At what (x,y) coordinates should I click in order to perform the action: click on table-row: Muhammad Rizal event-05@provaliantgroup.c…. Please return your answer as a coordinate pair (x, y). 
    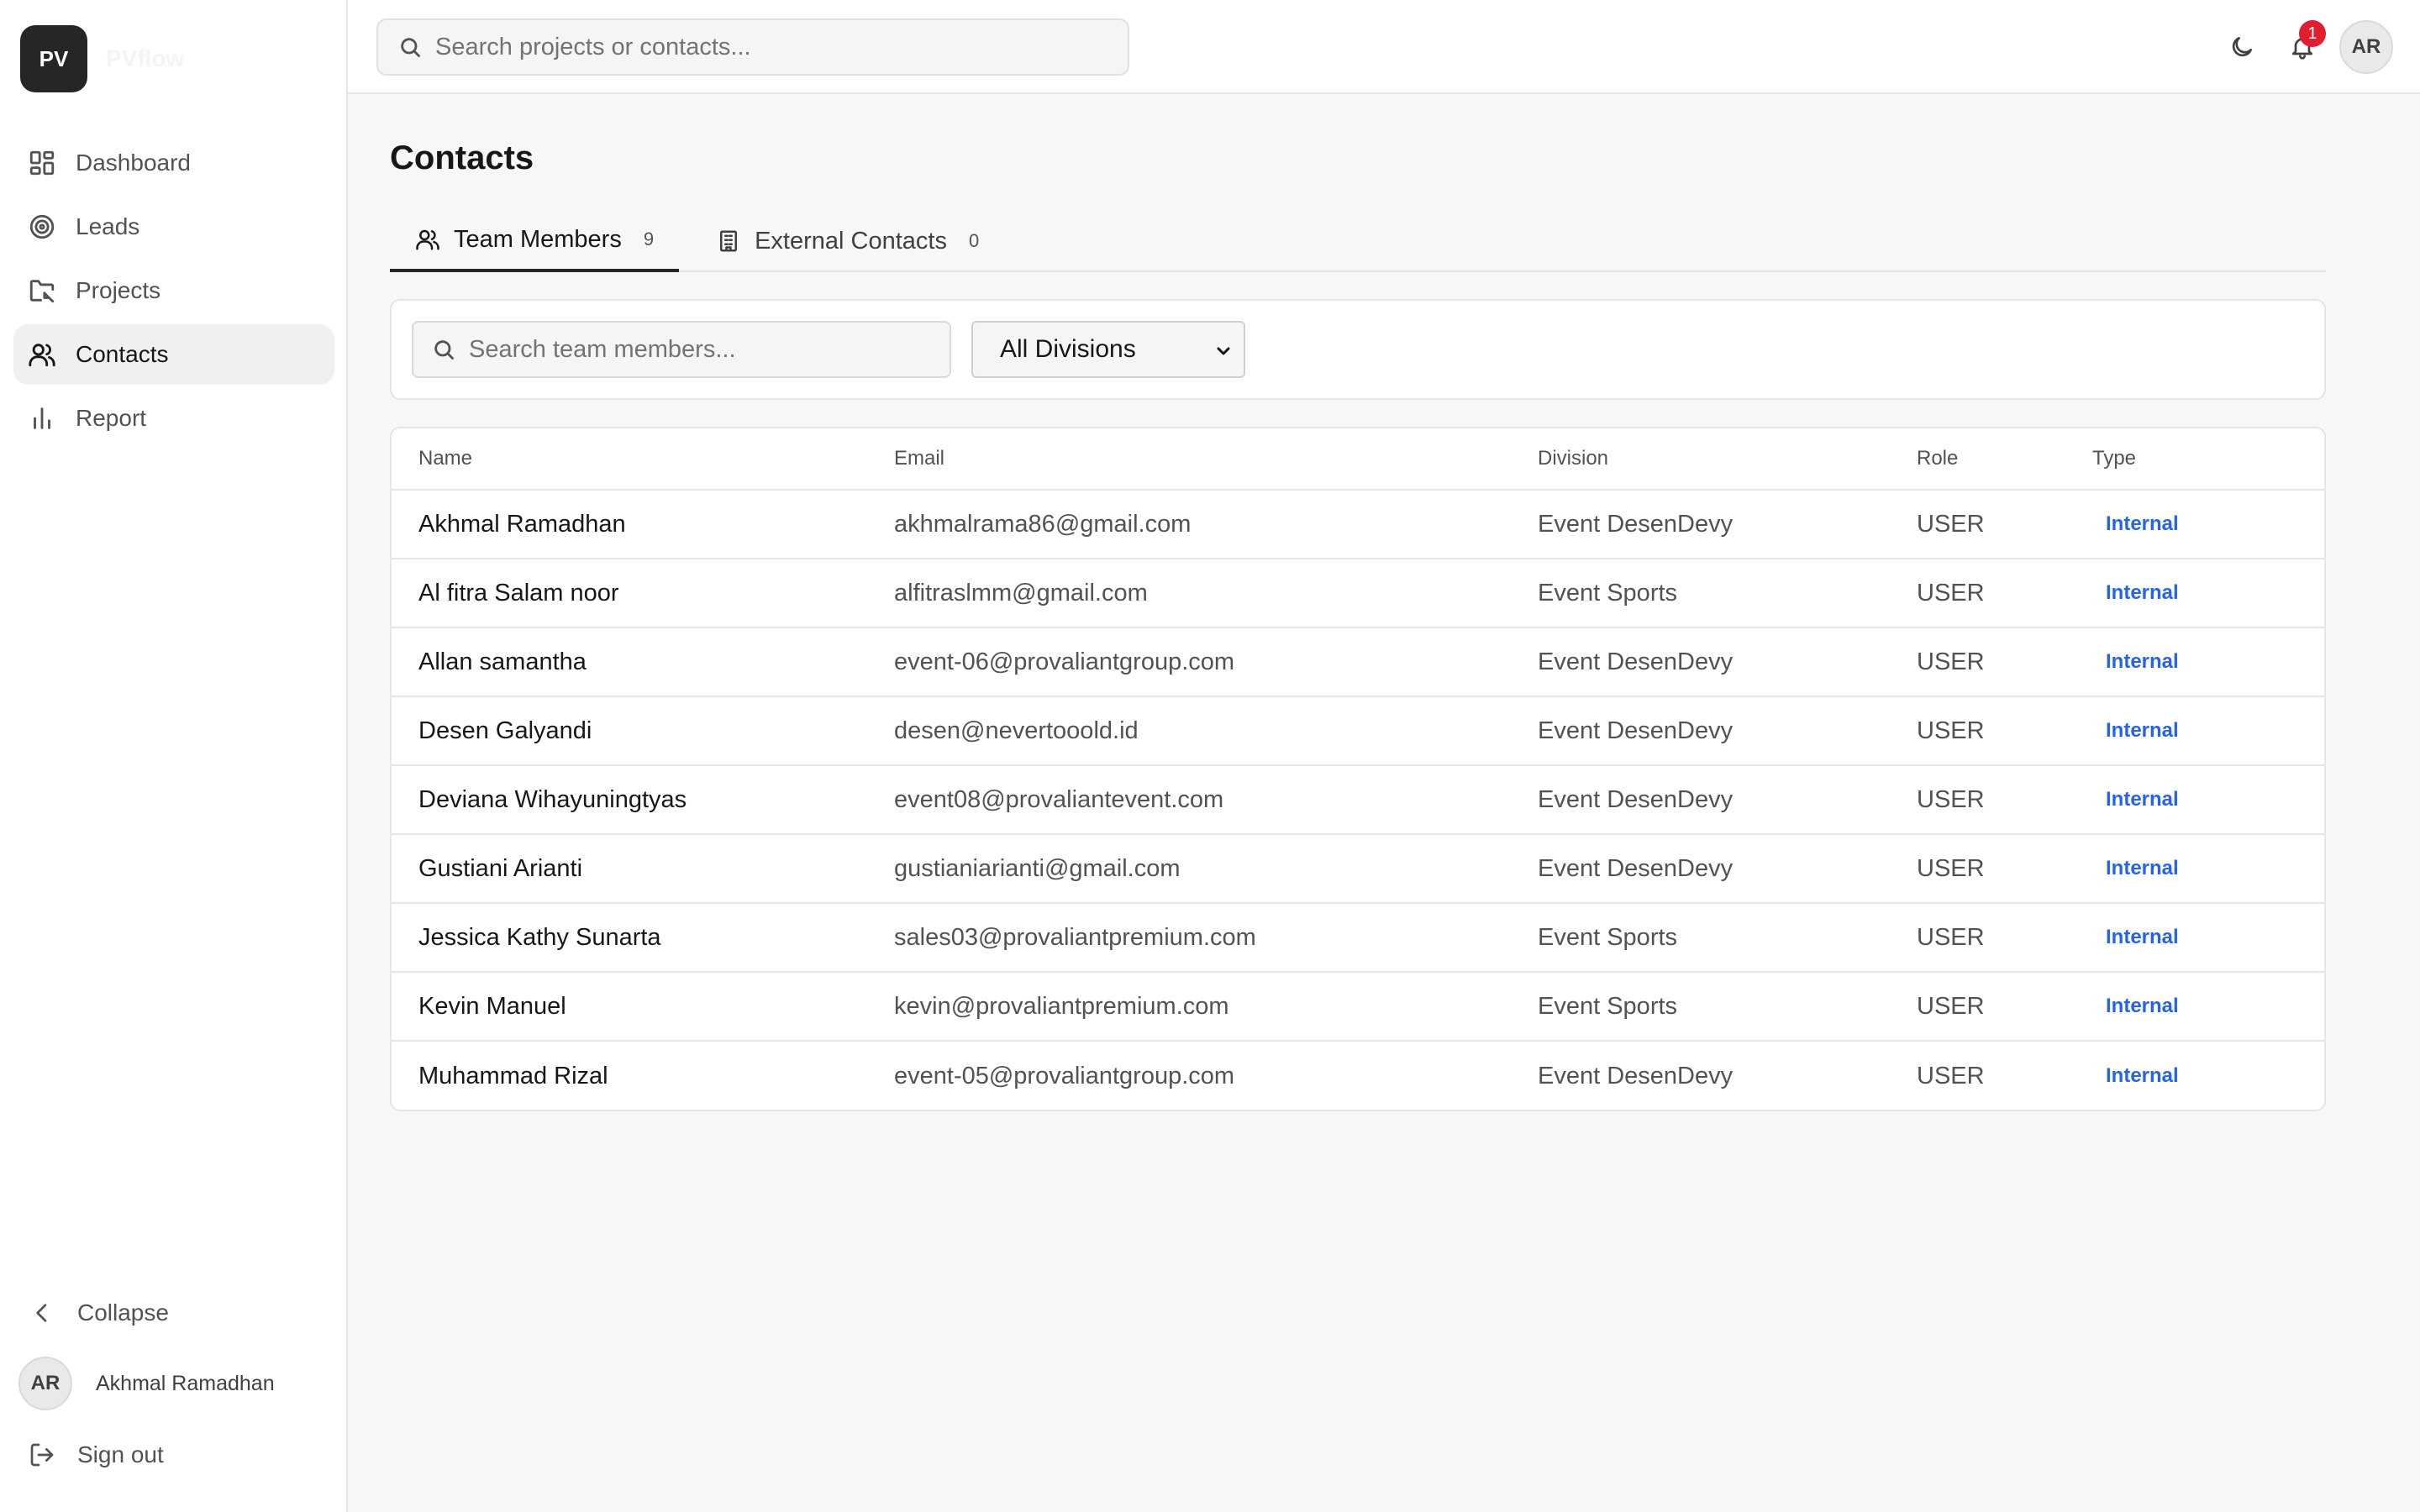
    Looking at the image, I should click on (1358, 1076).